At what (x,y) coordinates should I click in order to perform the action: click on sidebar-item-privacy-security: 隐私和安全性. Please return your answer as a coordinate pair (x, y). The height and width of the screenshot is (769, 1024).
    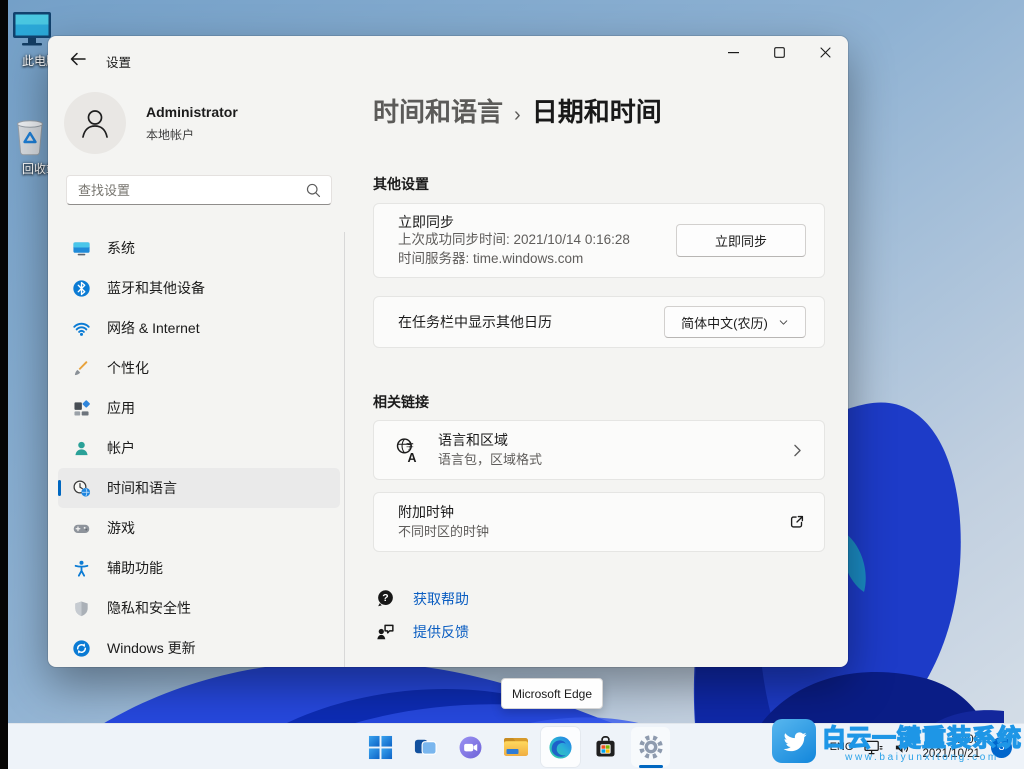
    Looking at the image, I should click on (199, 608).